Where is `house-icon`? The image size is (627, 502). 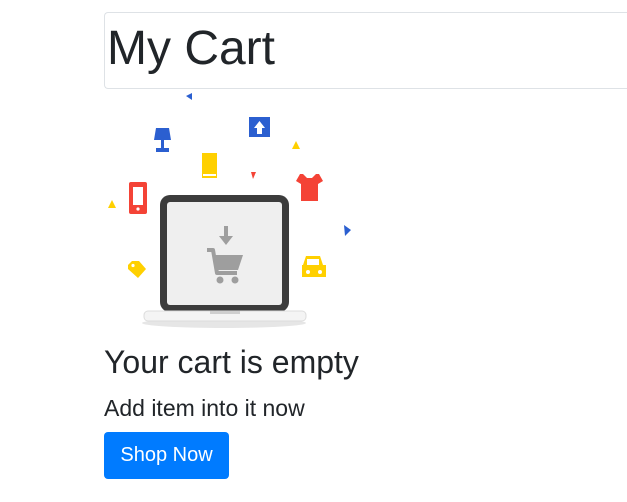
house-icon is located at coordinates (259, 127).